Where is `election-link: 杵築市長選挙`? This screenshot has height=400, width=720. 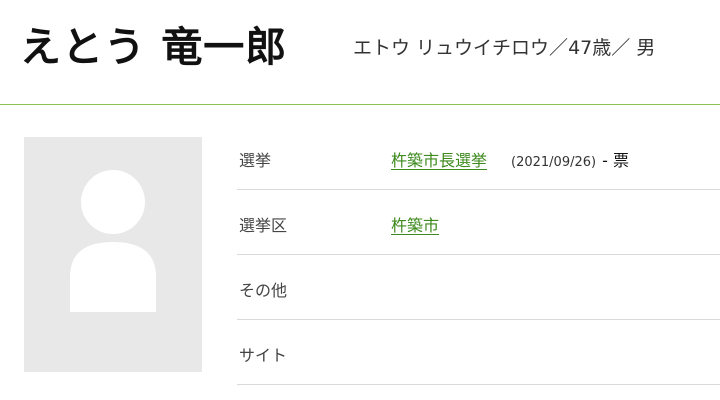 election-link: 杵築市長選挙 is located at coordinates (439, 160).